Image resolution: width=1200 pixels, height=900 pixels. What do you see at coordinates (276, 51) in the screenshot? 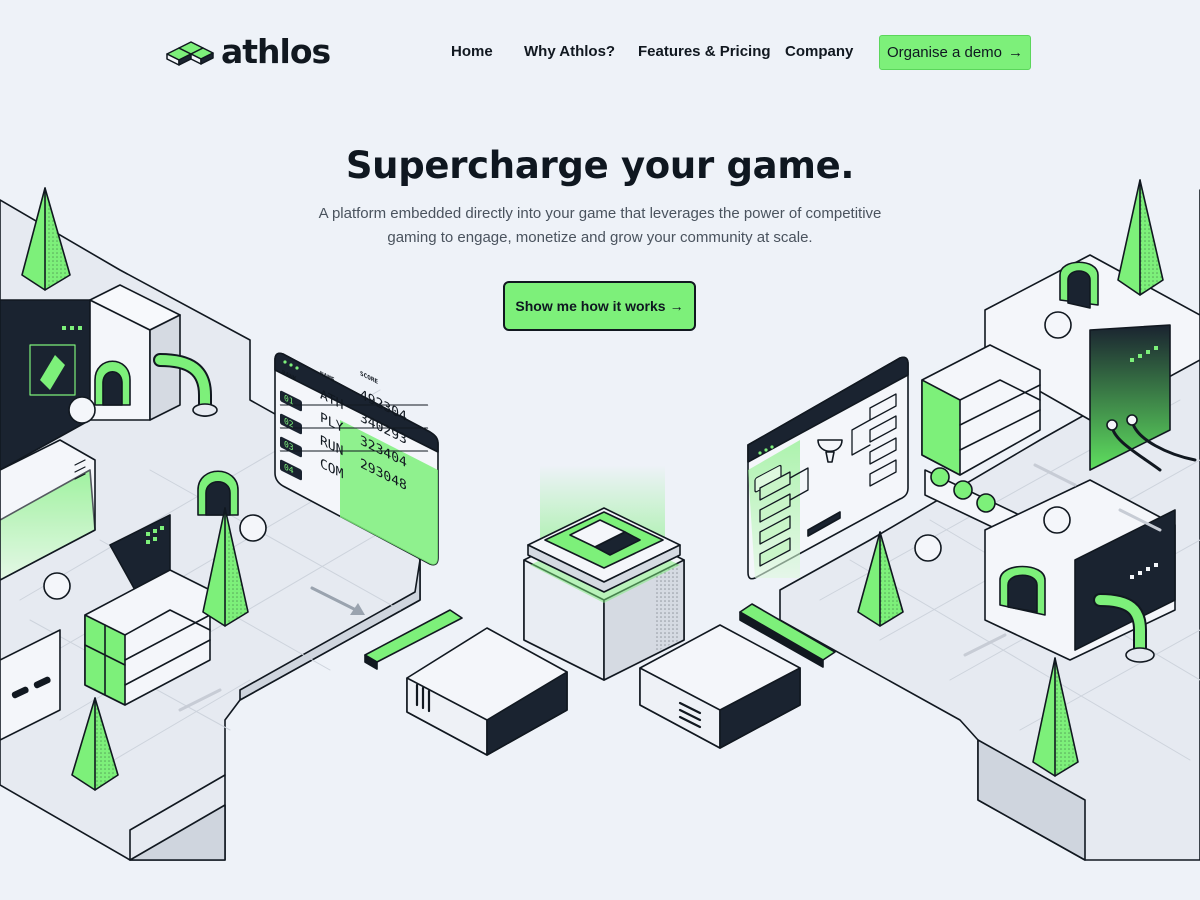
I see `brand-name: athlos` at bounding box center [276, 51].